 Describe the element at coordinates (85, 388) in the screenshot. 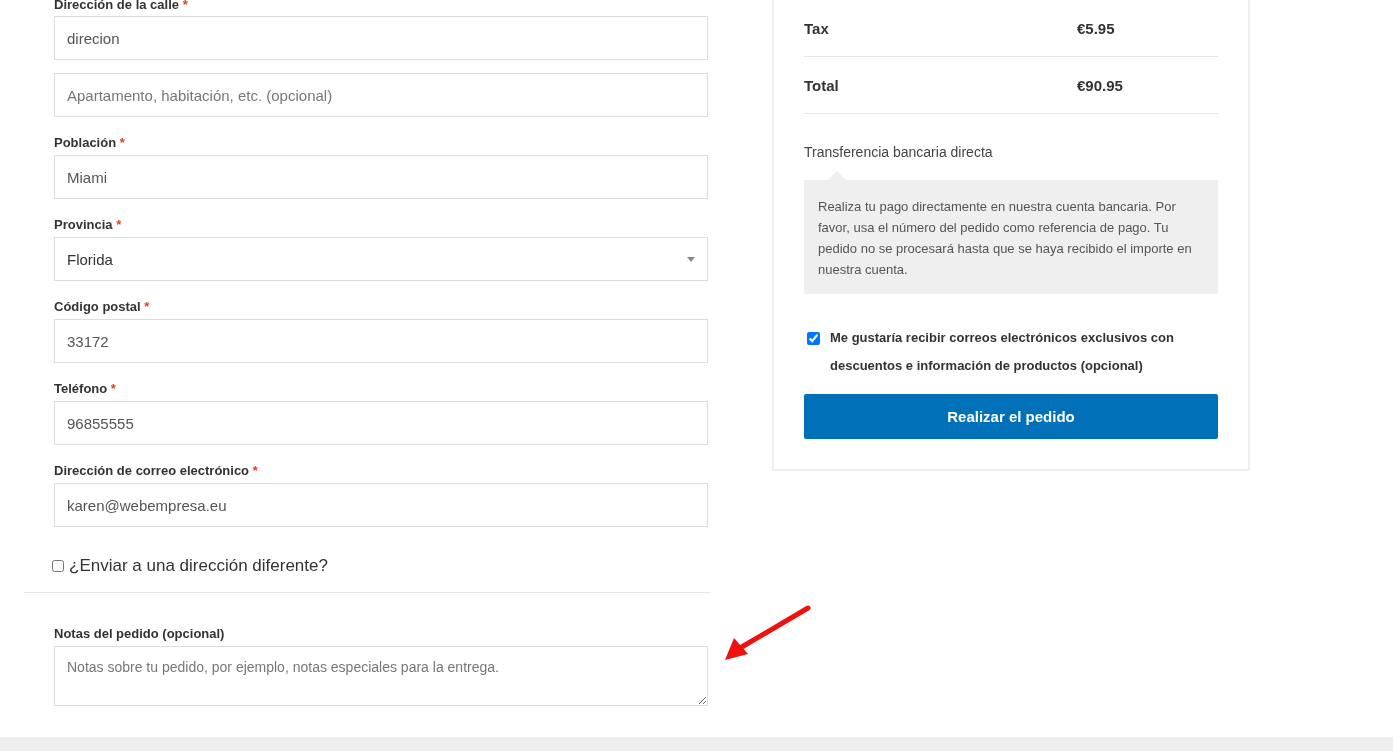

I see `field-label: Teléfono *` at that location.